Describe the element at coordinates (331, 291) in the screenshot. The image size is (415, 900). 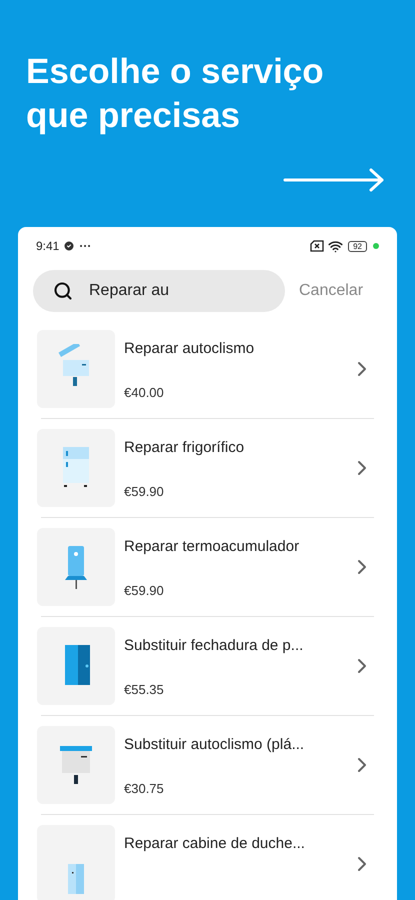
I see `cancel-button: Cancelar` at that location.